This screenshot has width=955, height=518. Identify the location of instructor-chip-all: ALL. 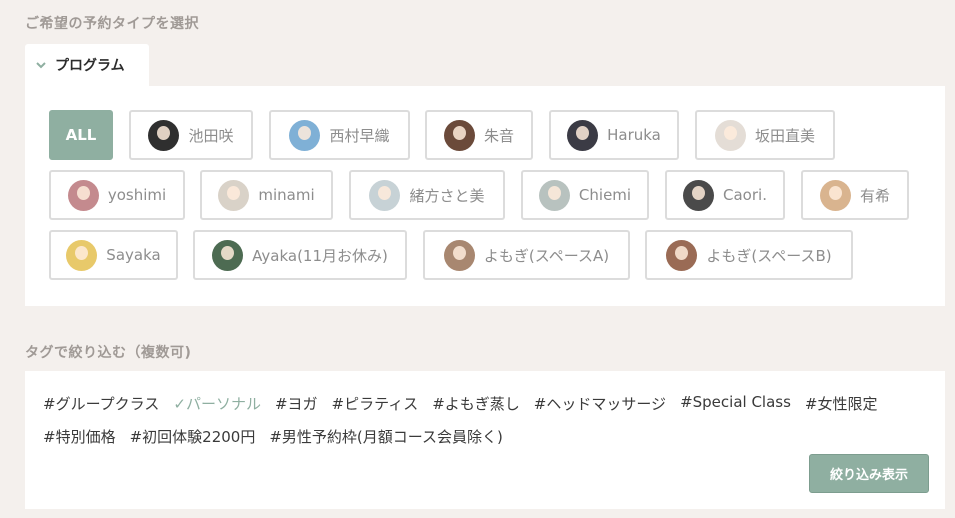
(81, 135).